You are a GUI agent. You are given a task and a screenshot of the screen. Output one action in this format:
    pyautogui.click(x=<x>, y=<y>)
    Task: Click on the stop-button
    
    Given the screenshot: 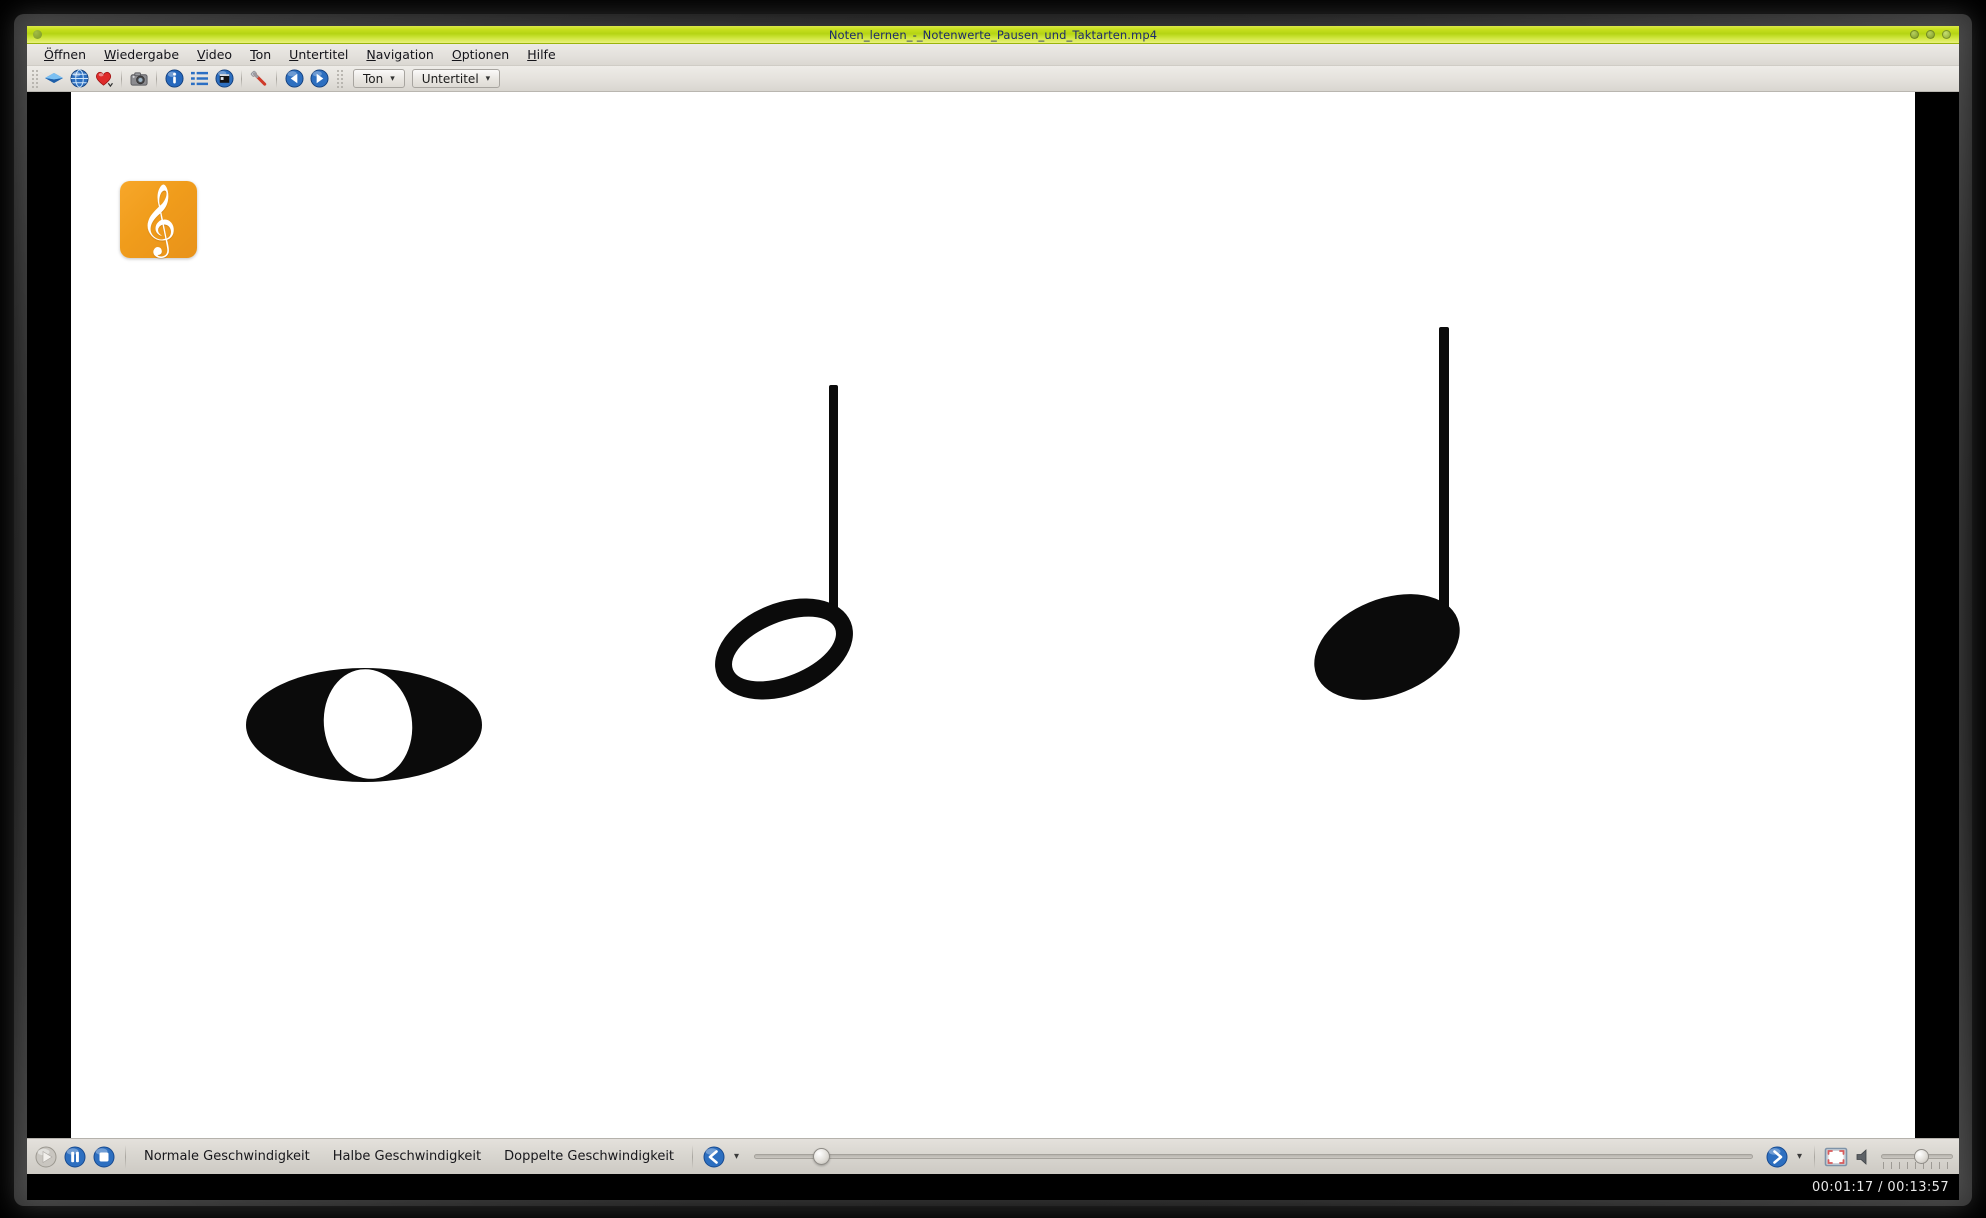 What is the action you would take?
    pyautogui.click(x=104, y=1157)
    